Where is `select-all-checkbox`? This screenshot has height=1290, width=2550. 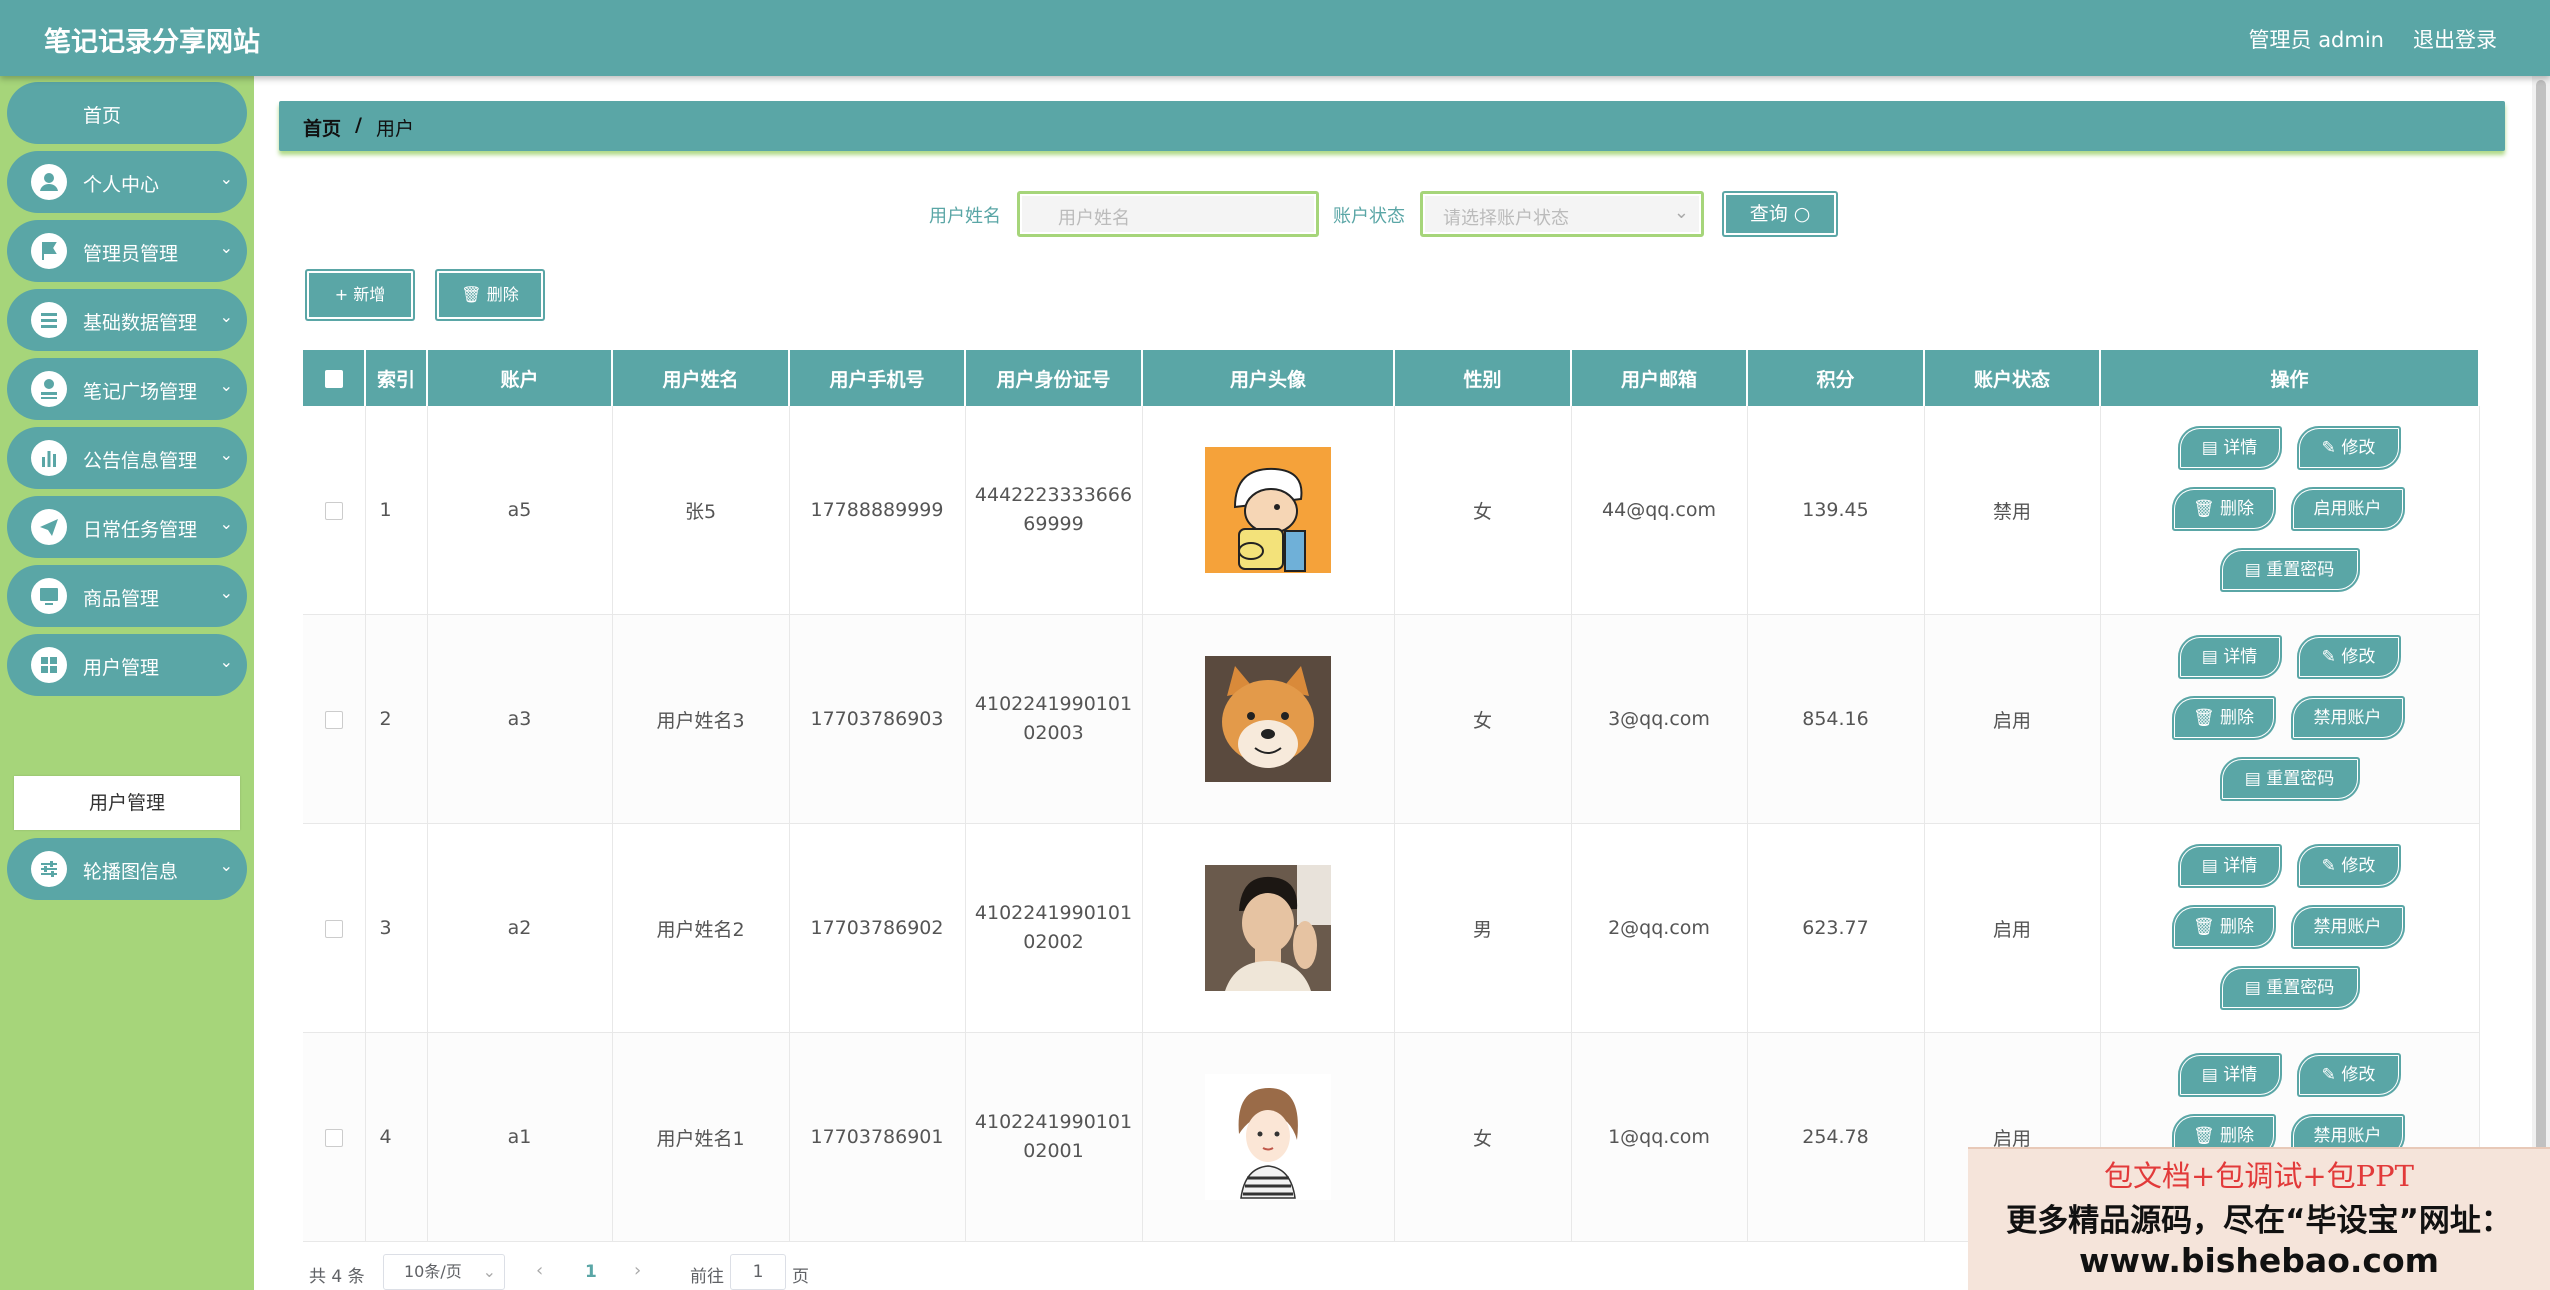
select-all-checkbox is located at coordinates (333, 378).